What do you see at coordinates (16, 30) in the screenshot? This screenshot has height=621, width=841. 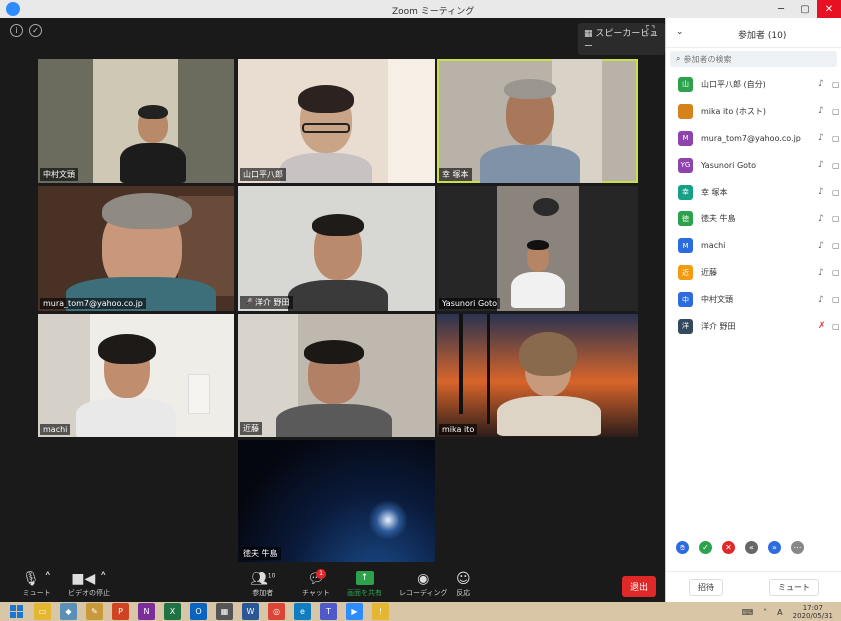 I see `info-icon: i` at bounding box center [16, 30].